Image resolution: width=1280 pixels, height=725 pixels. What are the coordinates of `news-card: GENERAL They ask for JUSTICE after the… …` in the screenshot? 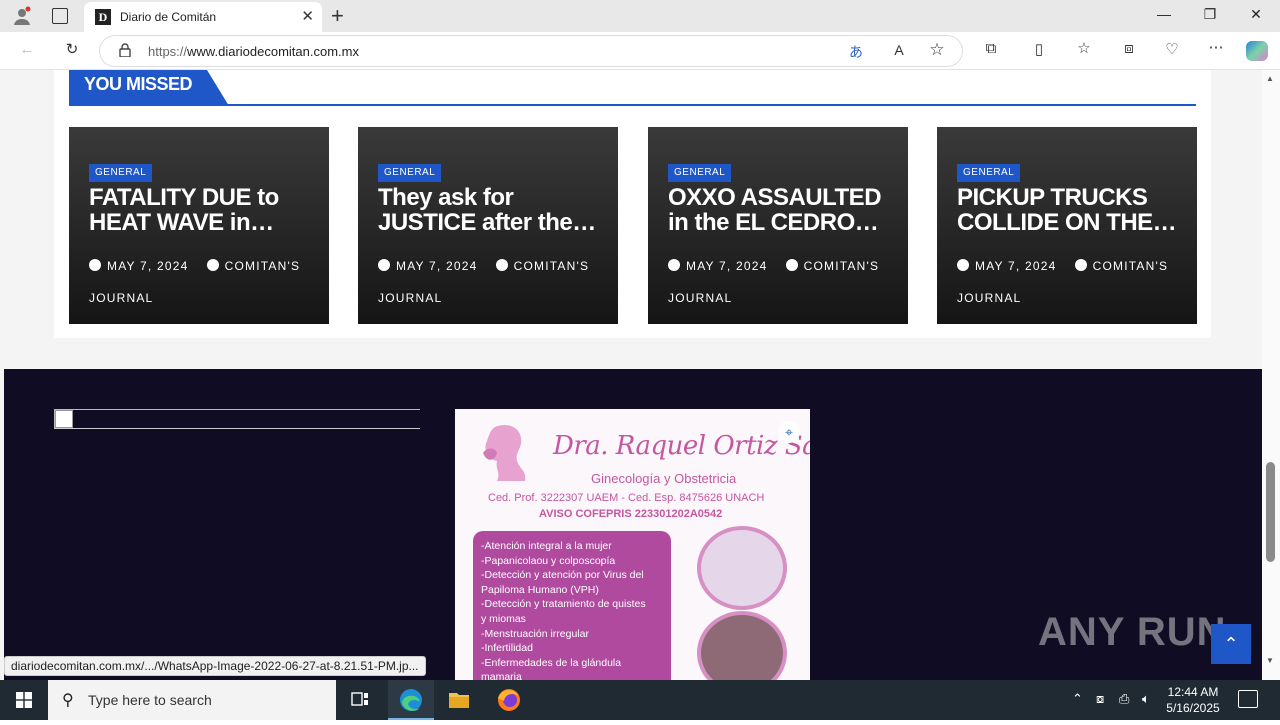 It's located at (488, 225).